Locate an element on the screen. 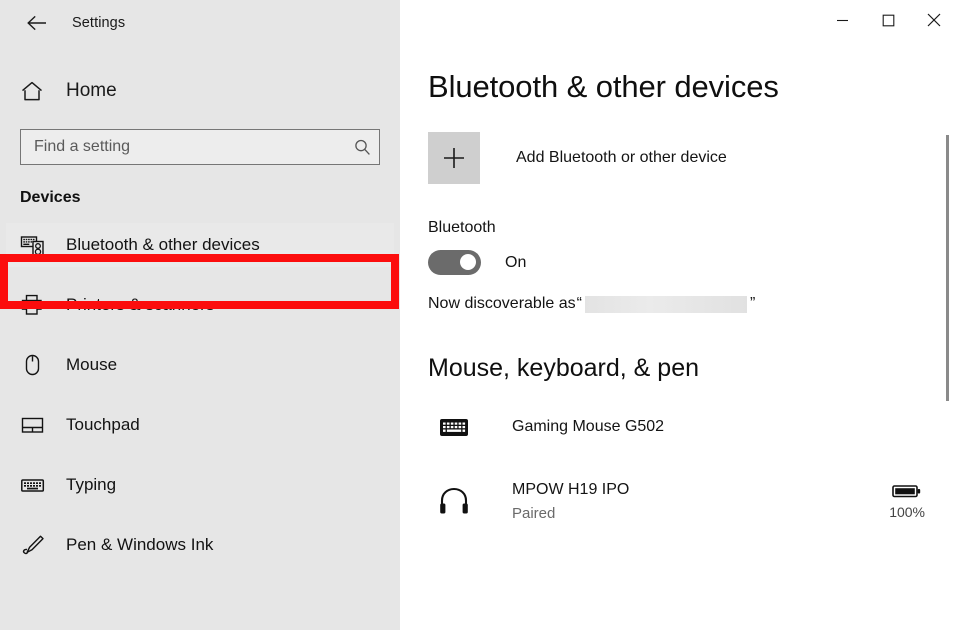  pen-icon is located at coordinates (37, 545).